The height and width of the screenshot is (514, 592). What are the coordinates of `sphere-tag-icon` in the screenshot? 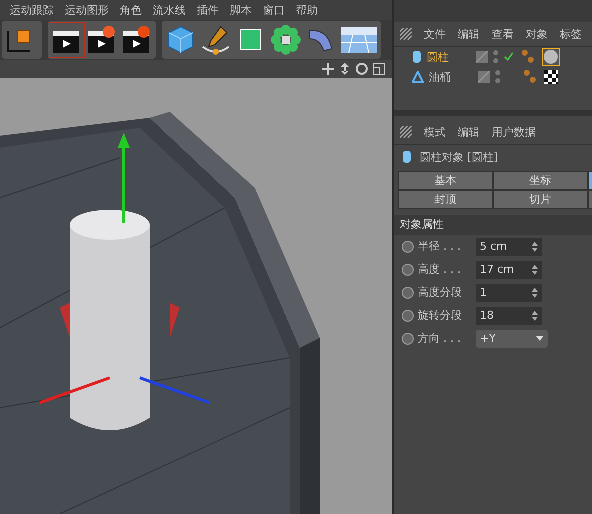 It's located at (551, 57).